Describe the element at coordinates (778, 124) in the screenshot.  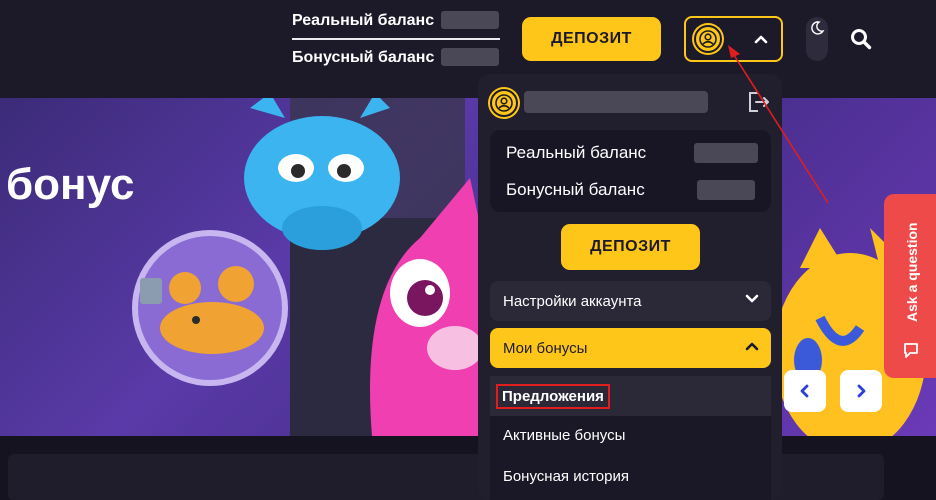
I see `annotation-arrow` at that location.